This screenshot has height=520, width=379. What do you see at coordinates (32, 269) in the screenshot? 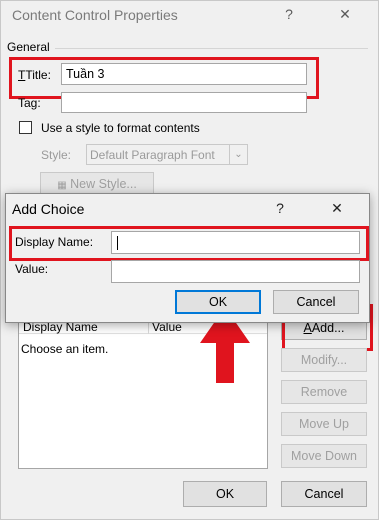
I see `value-label: Value:` at bounding box center [32, 269].